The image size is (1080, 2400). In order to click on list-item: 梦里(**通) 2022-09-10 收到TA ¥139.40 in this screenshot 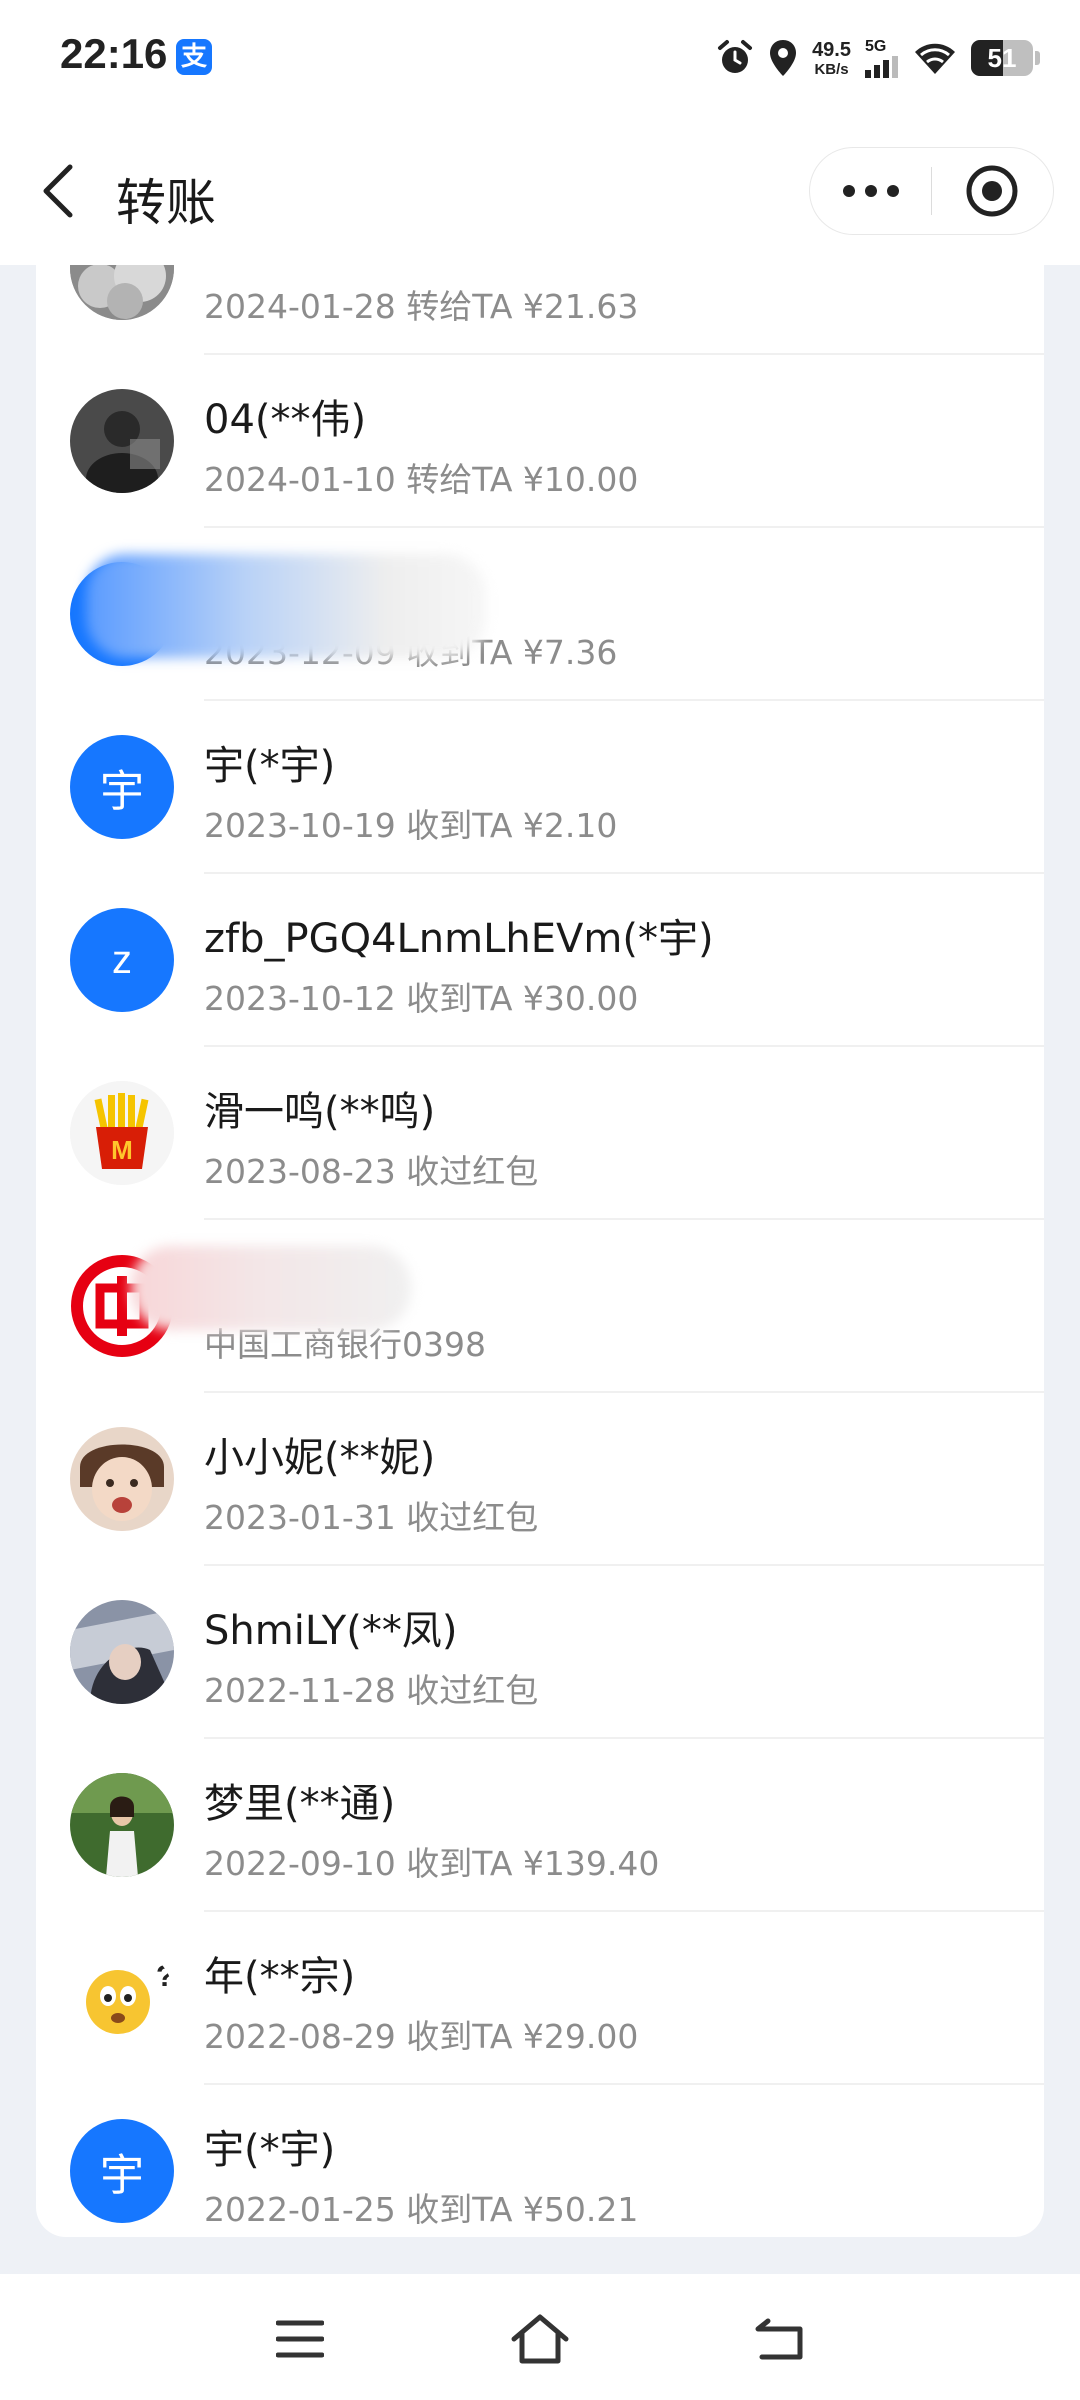, I will do `click(540, 1825)`.